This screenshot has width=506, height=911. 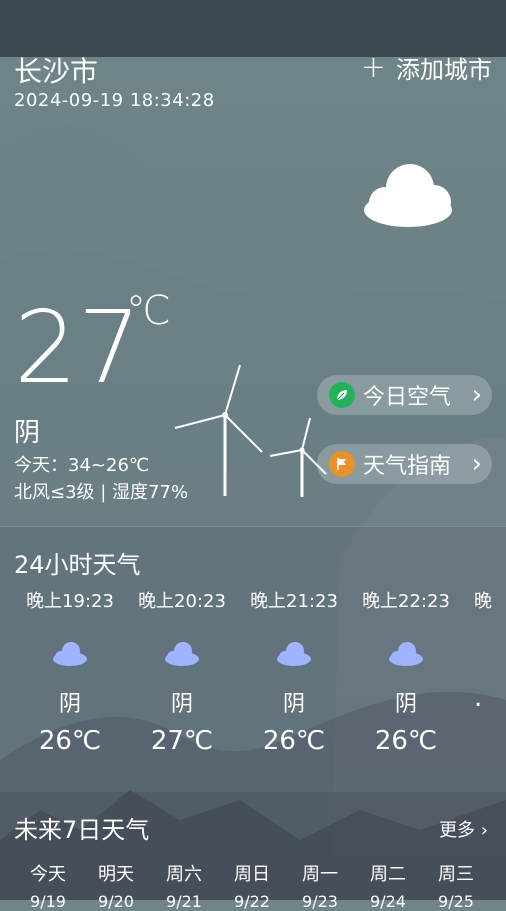 I want to click on hourly-time: 晚上20:23, so click(x=182, y=601).